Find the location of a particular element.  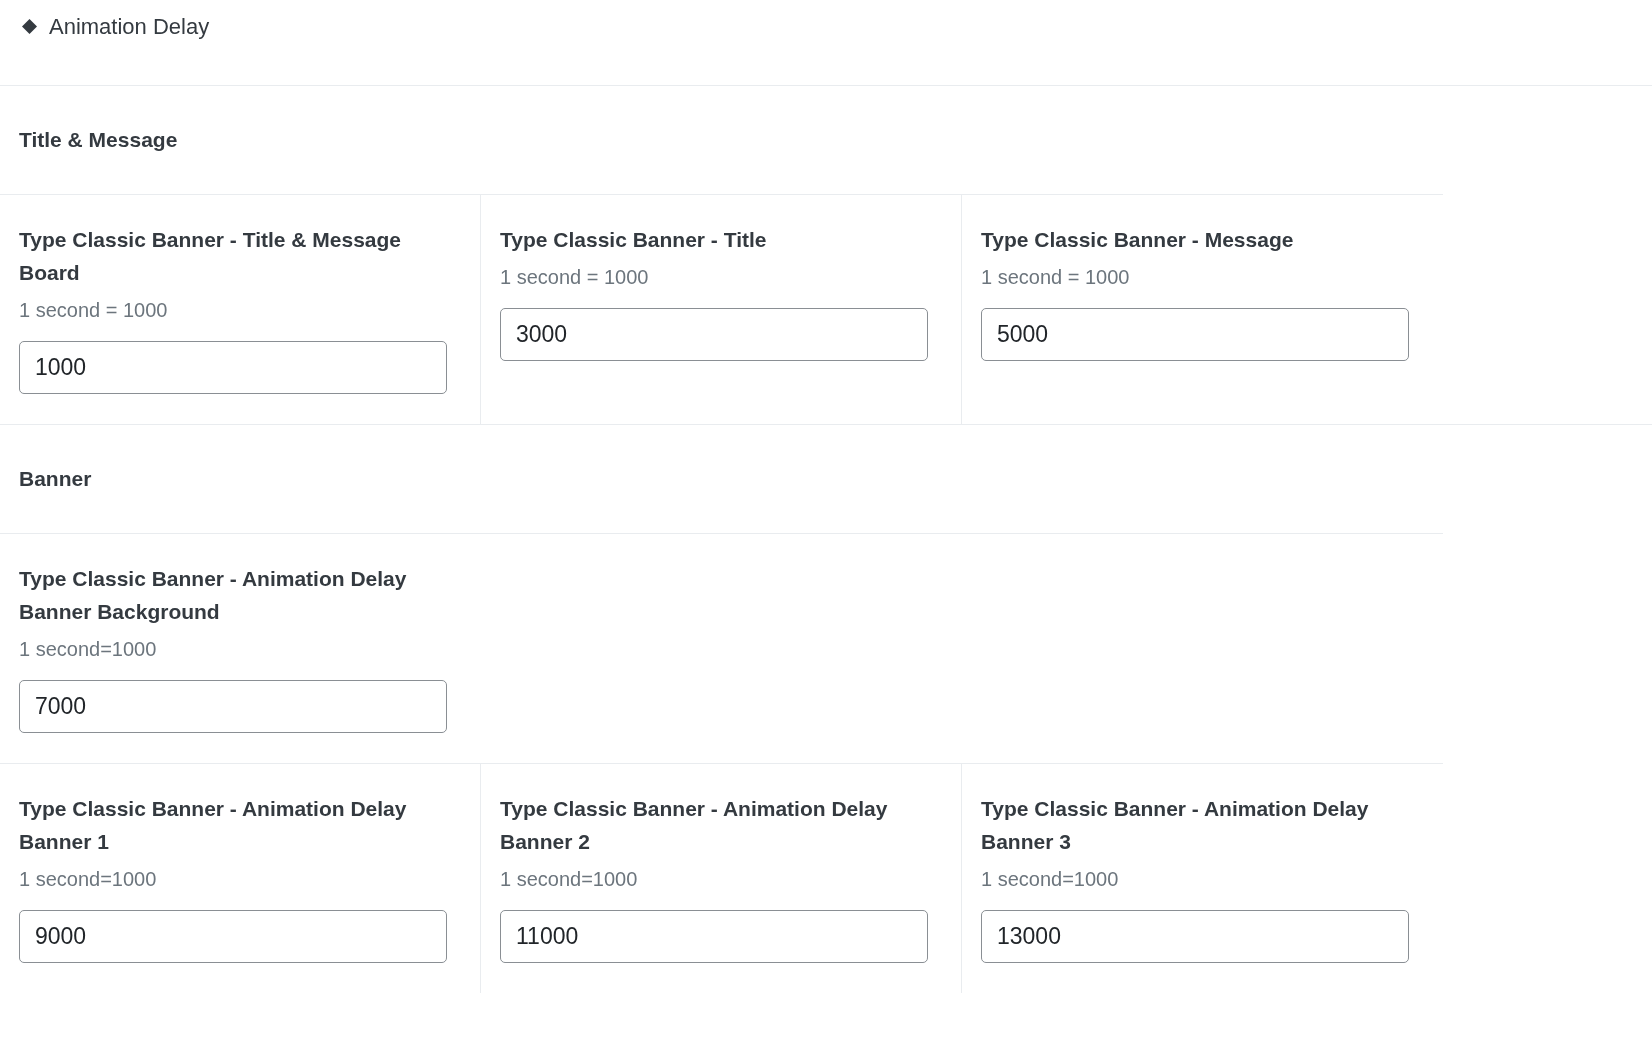

input-field: 11000 is located at coordinates (714, 936).